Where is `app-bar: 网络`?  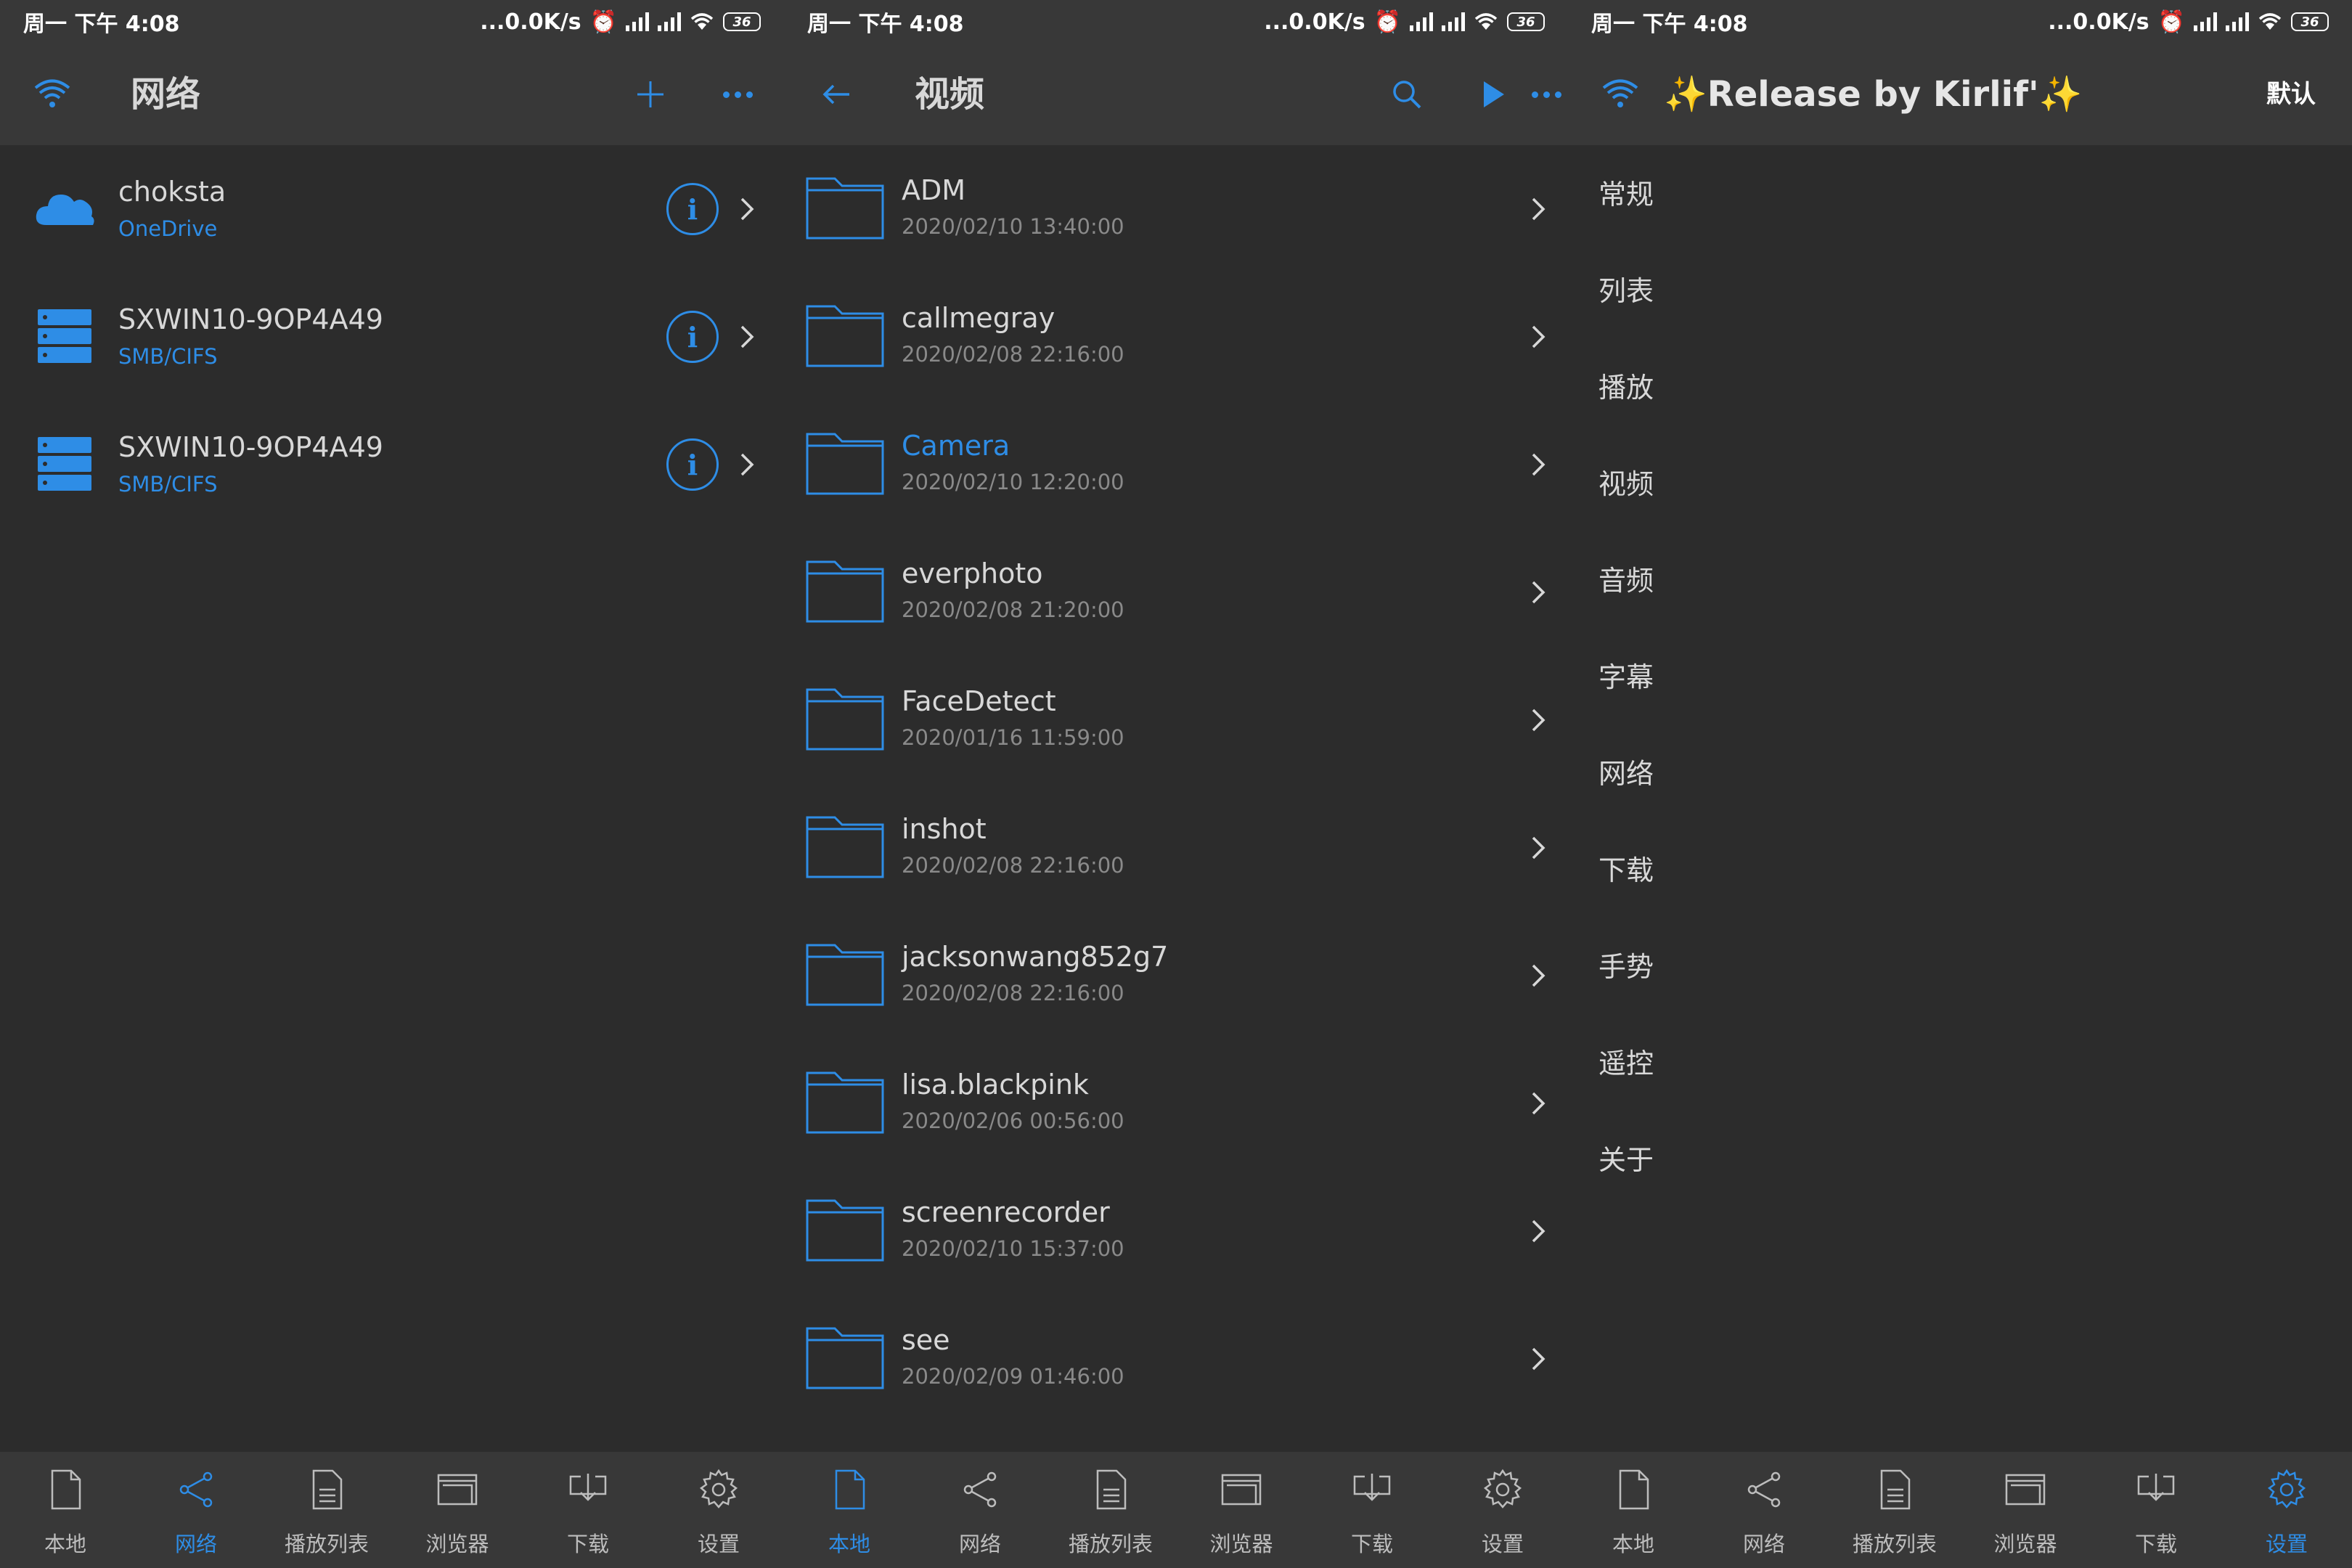
app-bar: 网络 is located at coordinates (392, 95).